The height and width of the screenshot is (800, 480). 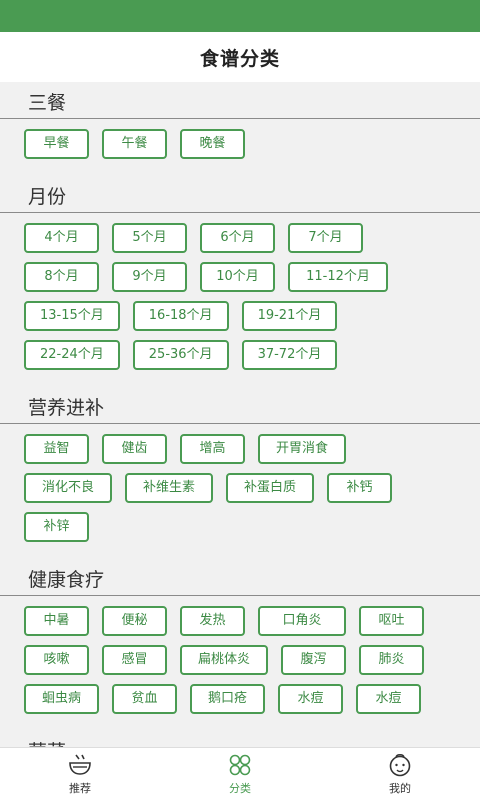 What do you see at coordinates (313, 660) in the screenshot?
I see `tag-button: 腹泻` at bounding box center [313, 660].